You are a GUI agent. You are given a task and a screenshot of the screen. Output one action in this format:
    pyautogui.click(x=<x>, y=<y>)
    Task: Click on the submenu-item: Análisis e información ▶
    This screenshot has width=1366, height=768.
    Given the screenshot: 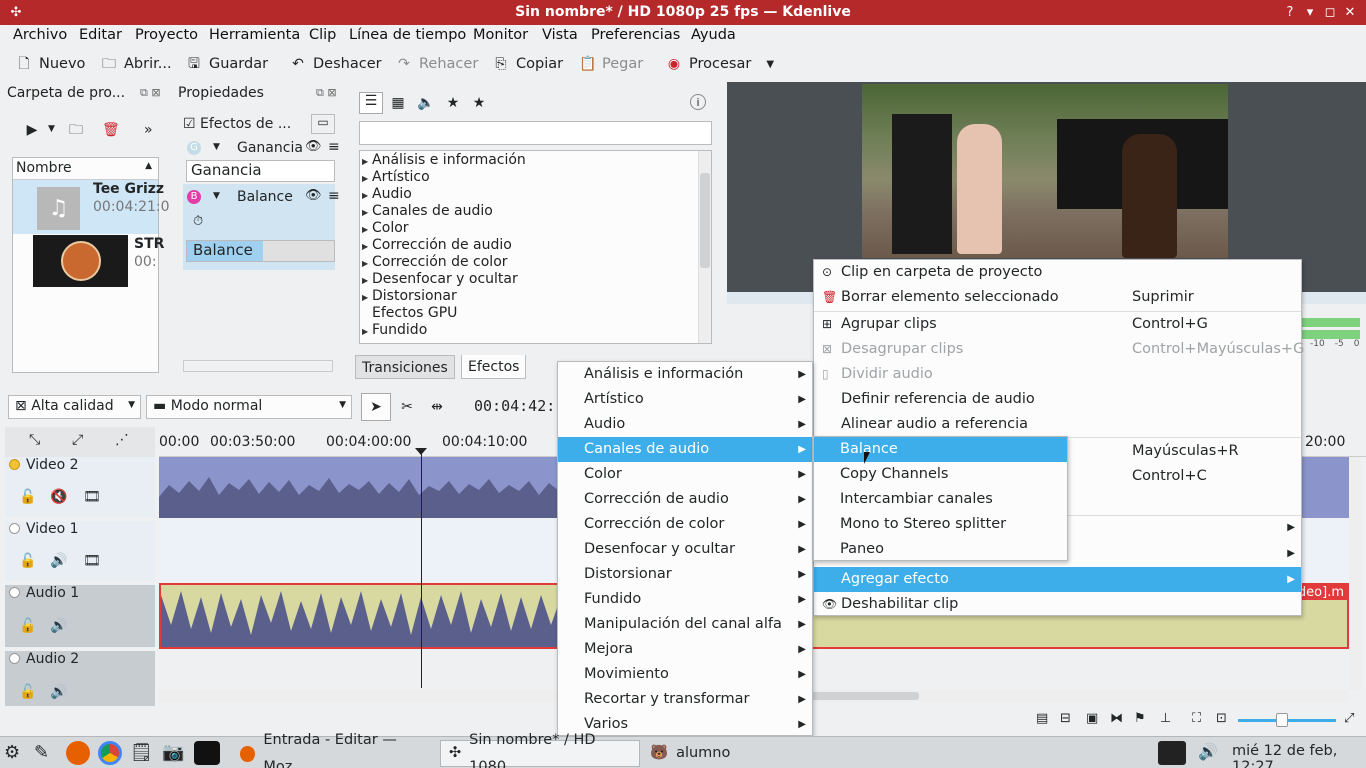 What is the action you would take?
    pyautogui.click(x=685, y=374)
    